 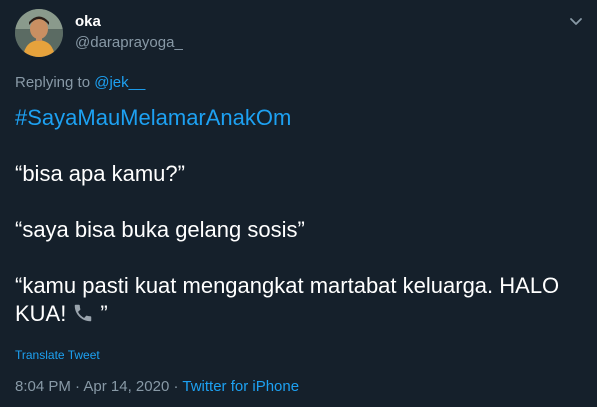 I want to click on more-options-chevron-icon, so click(x=576, y=22).